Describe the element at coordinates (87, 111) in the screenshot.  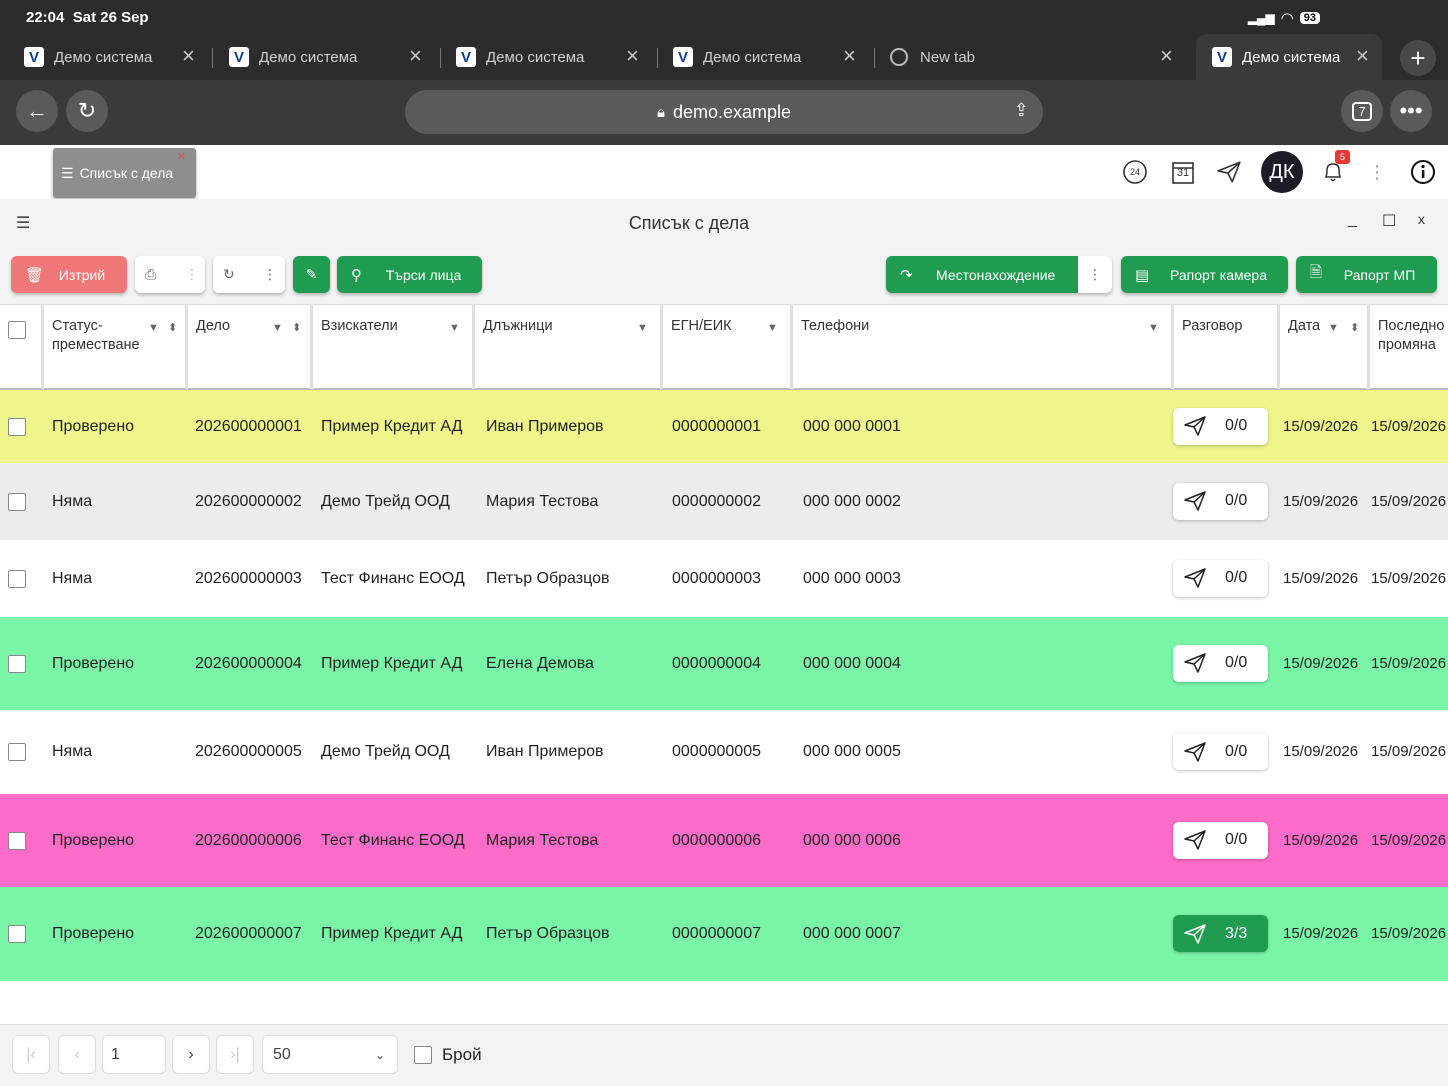
I see `reload-button: ↻` at that location.